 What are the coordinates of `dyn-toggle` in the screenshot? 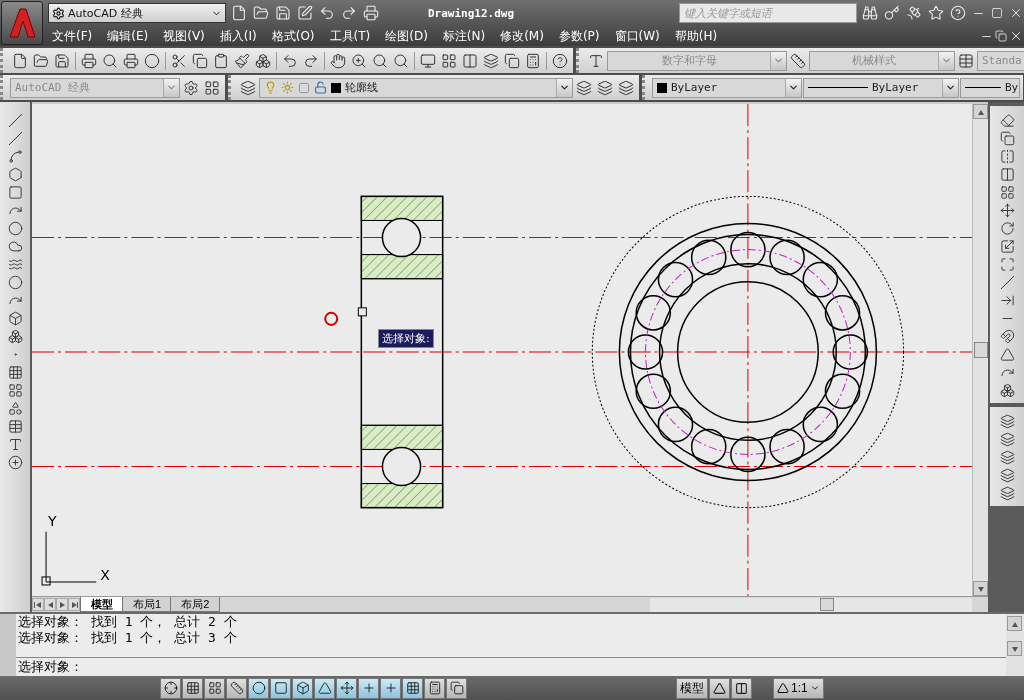 It's located at (368, 688).